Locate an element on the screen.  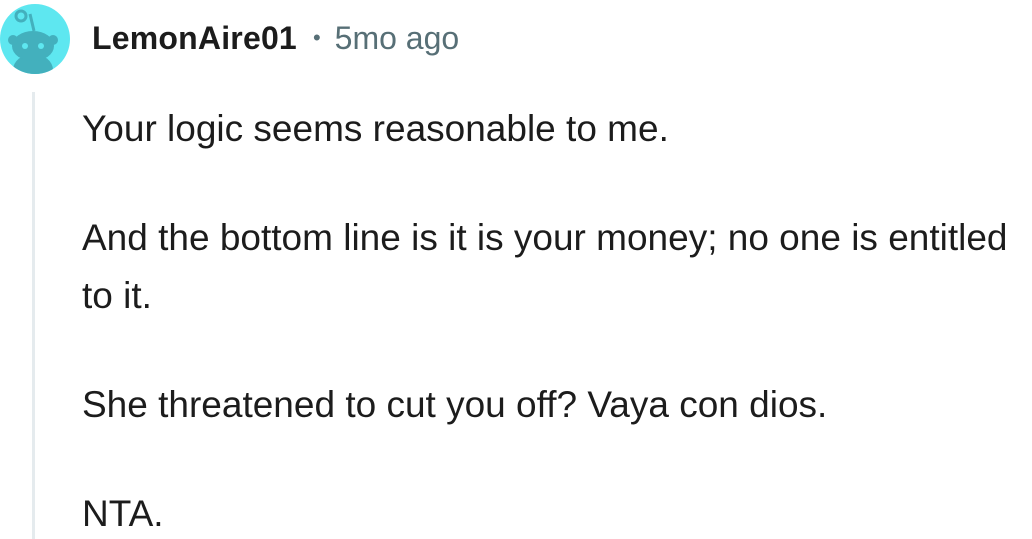
comment-paragraph: Your logic seems reasonable to me. is located at coordinates (375, 128).